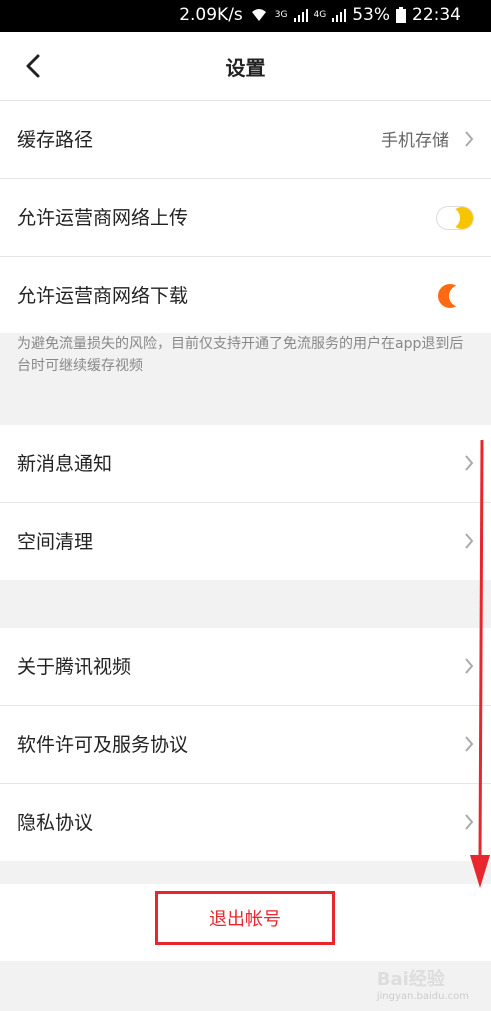 The height and width of the screenshot is (1011, 491). I want to click on watermark-text: Bai经验, so click(410, 979).